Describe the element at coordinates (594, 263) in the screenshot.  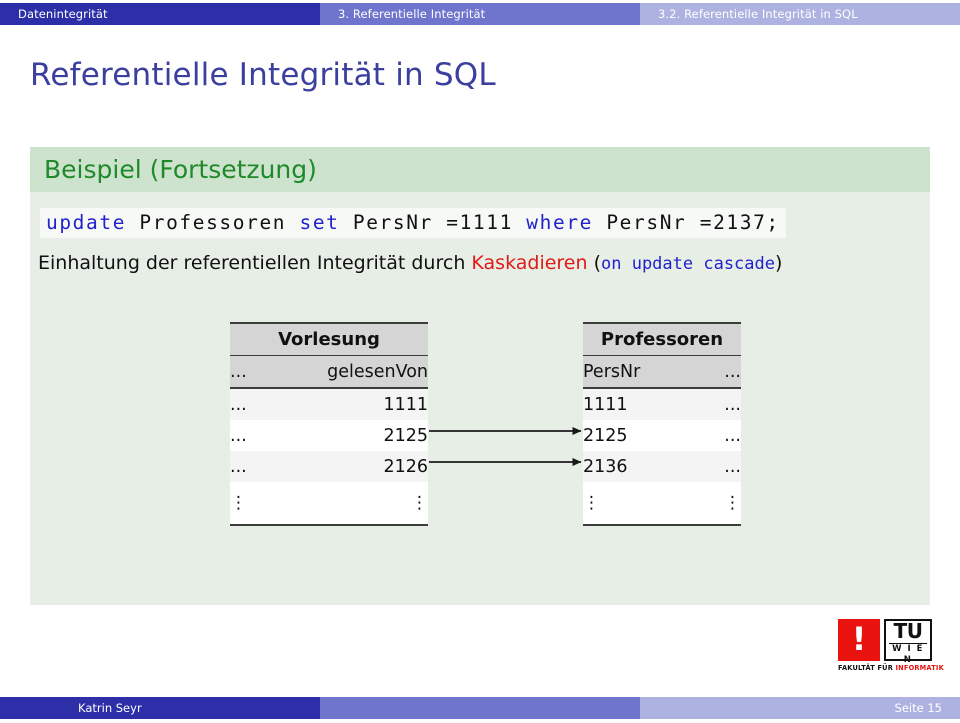
I see `explanation-paren-open: (` at that location.